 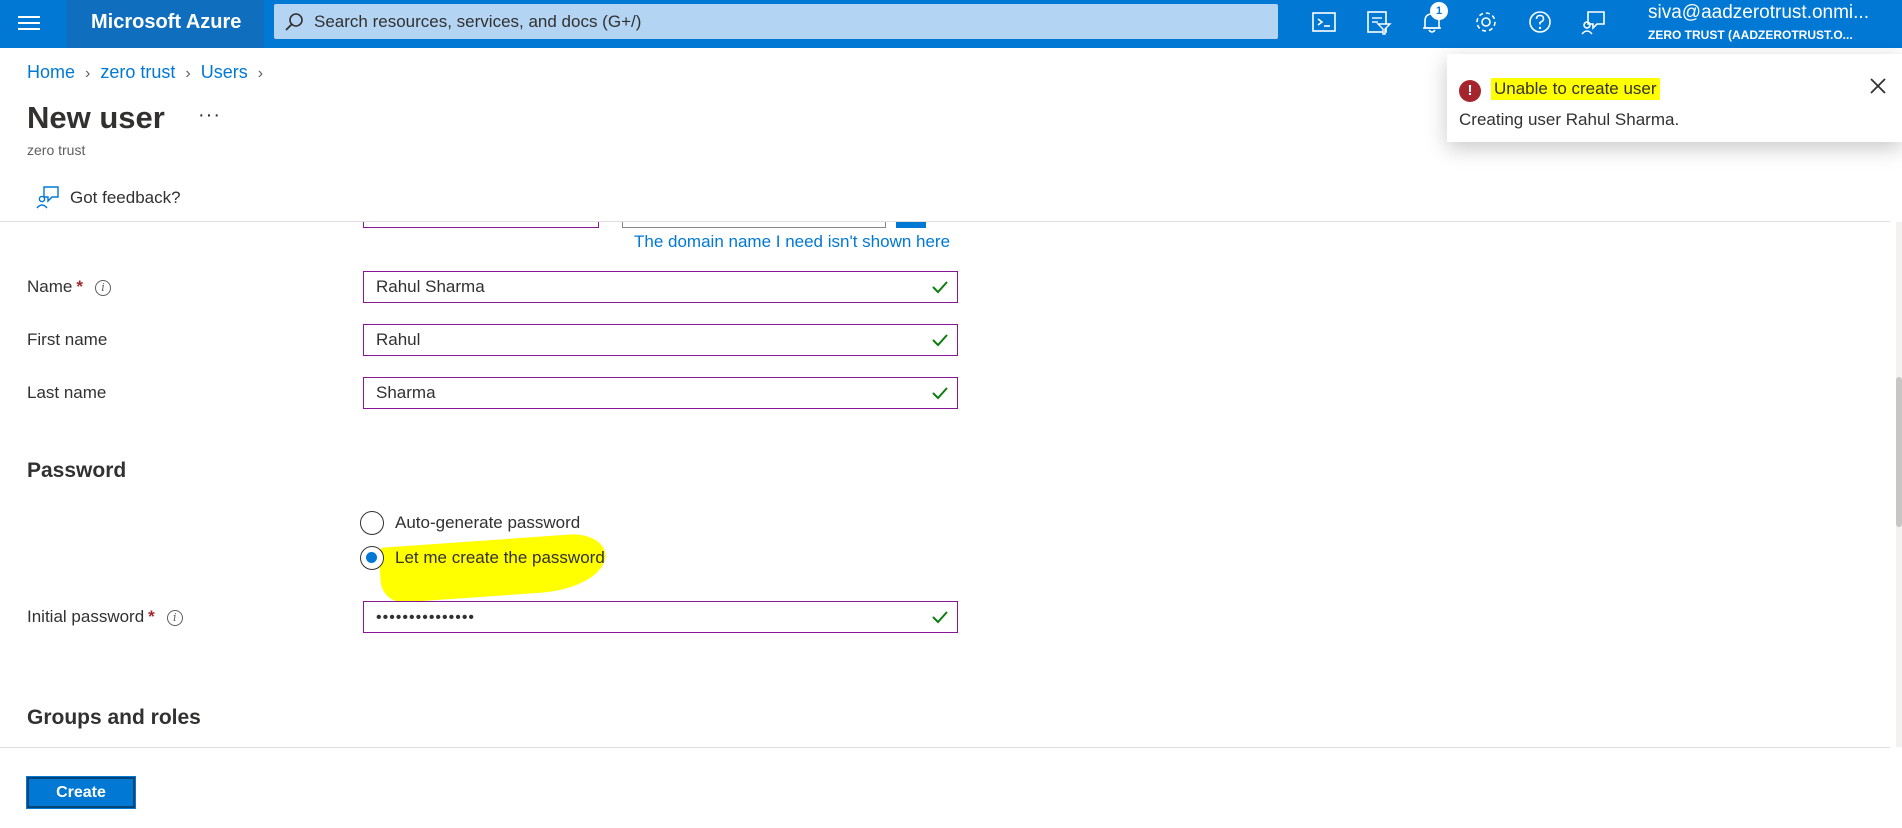 What do you see at coordinates (500, 557) in the screenshot?
I see `let-me-create-password-label: Let me create the password` at bounding box center [500, 557].